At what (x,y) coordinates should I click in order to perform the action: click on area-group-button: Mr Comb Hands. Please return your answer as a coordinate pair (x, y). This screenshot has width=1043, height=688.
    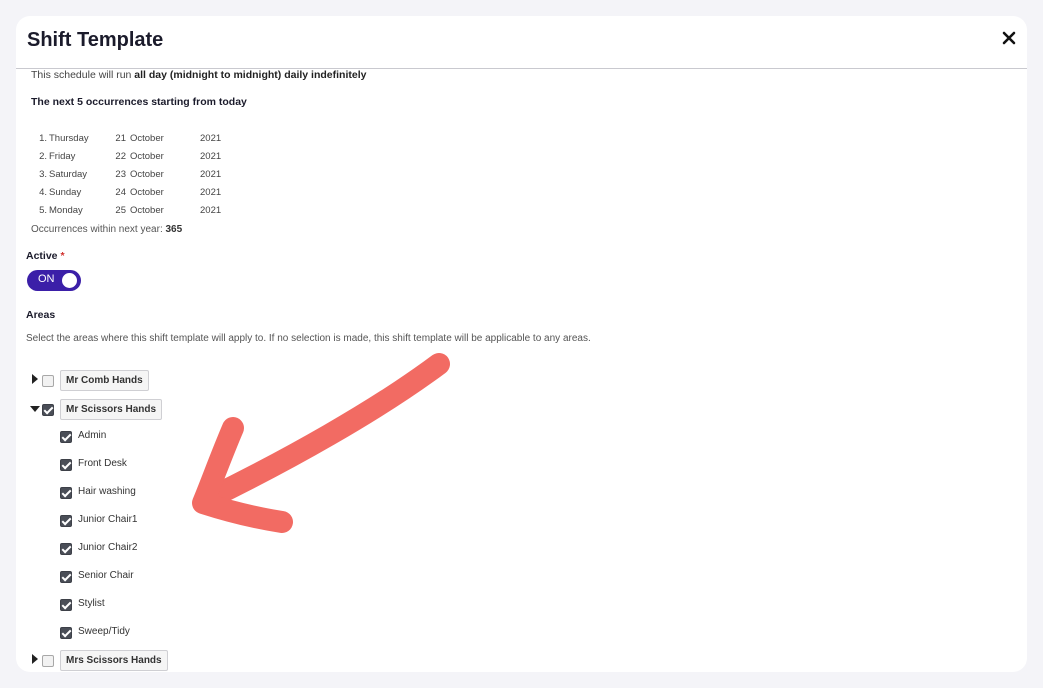
    Looking at the image, I should click on (104, 380).